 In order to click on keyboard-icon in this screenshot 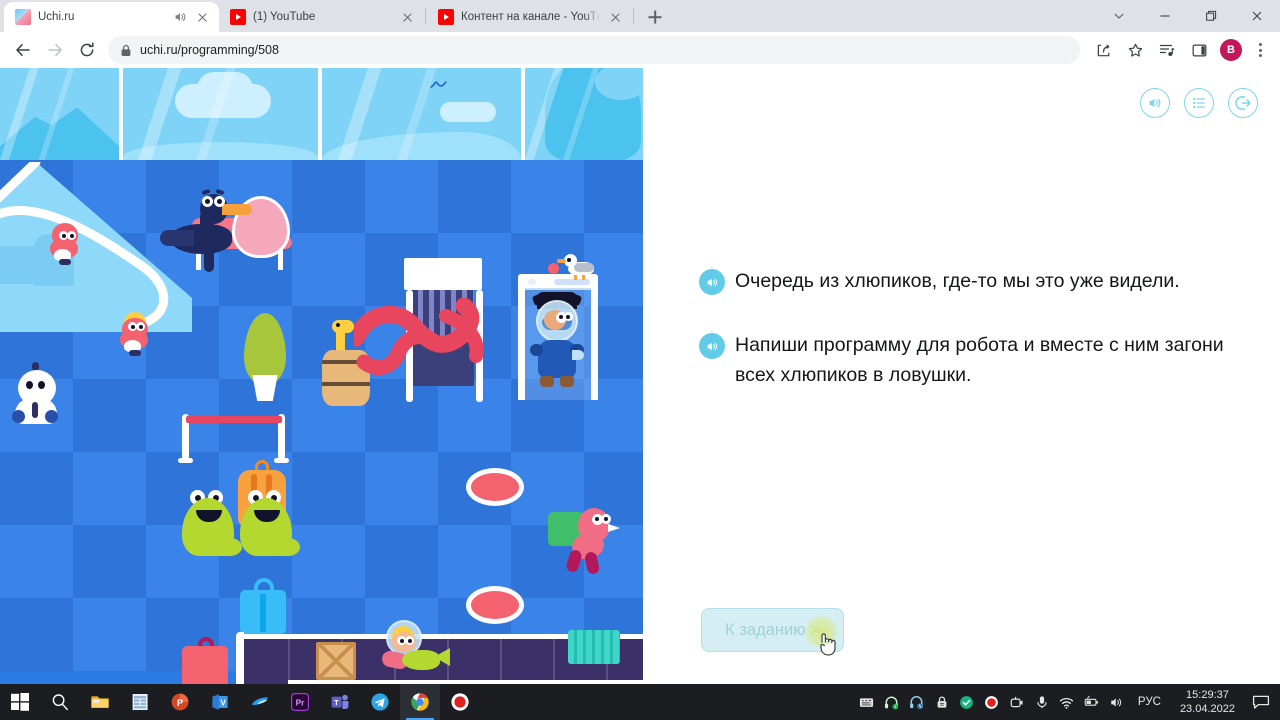, I will do `click(867, 702)`.